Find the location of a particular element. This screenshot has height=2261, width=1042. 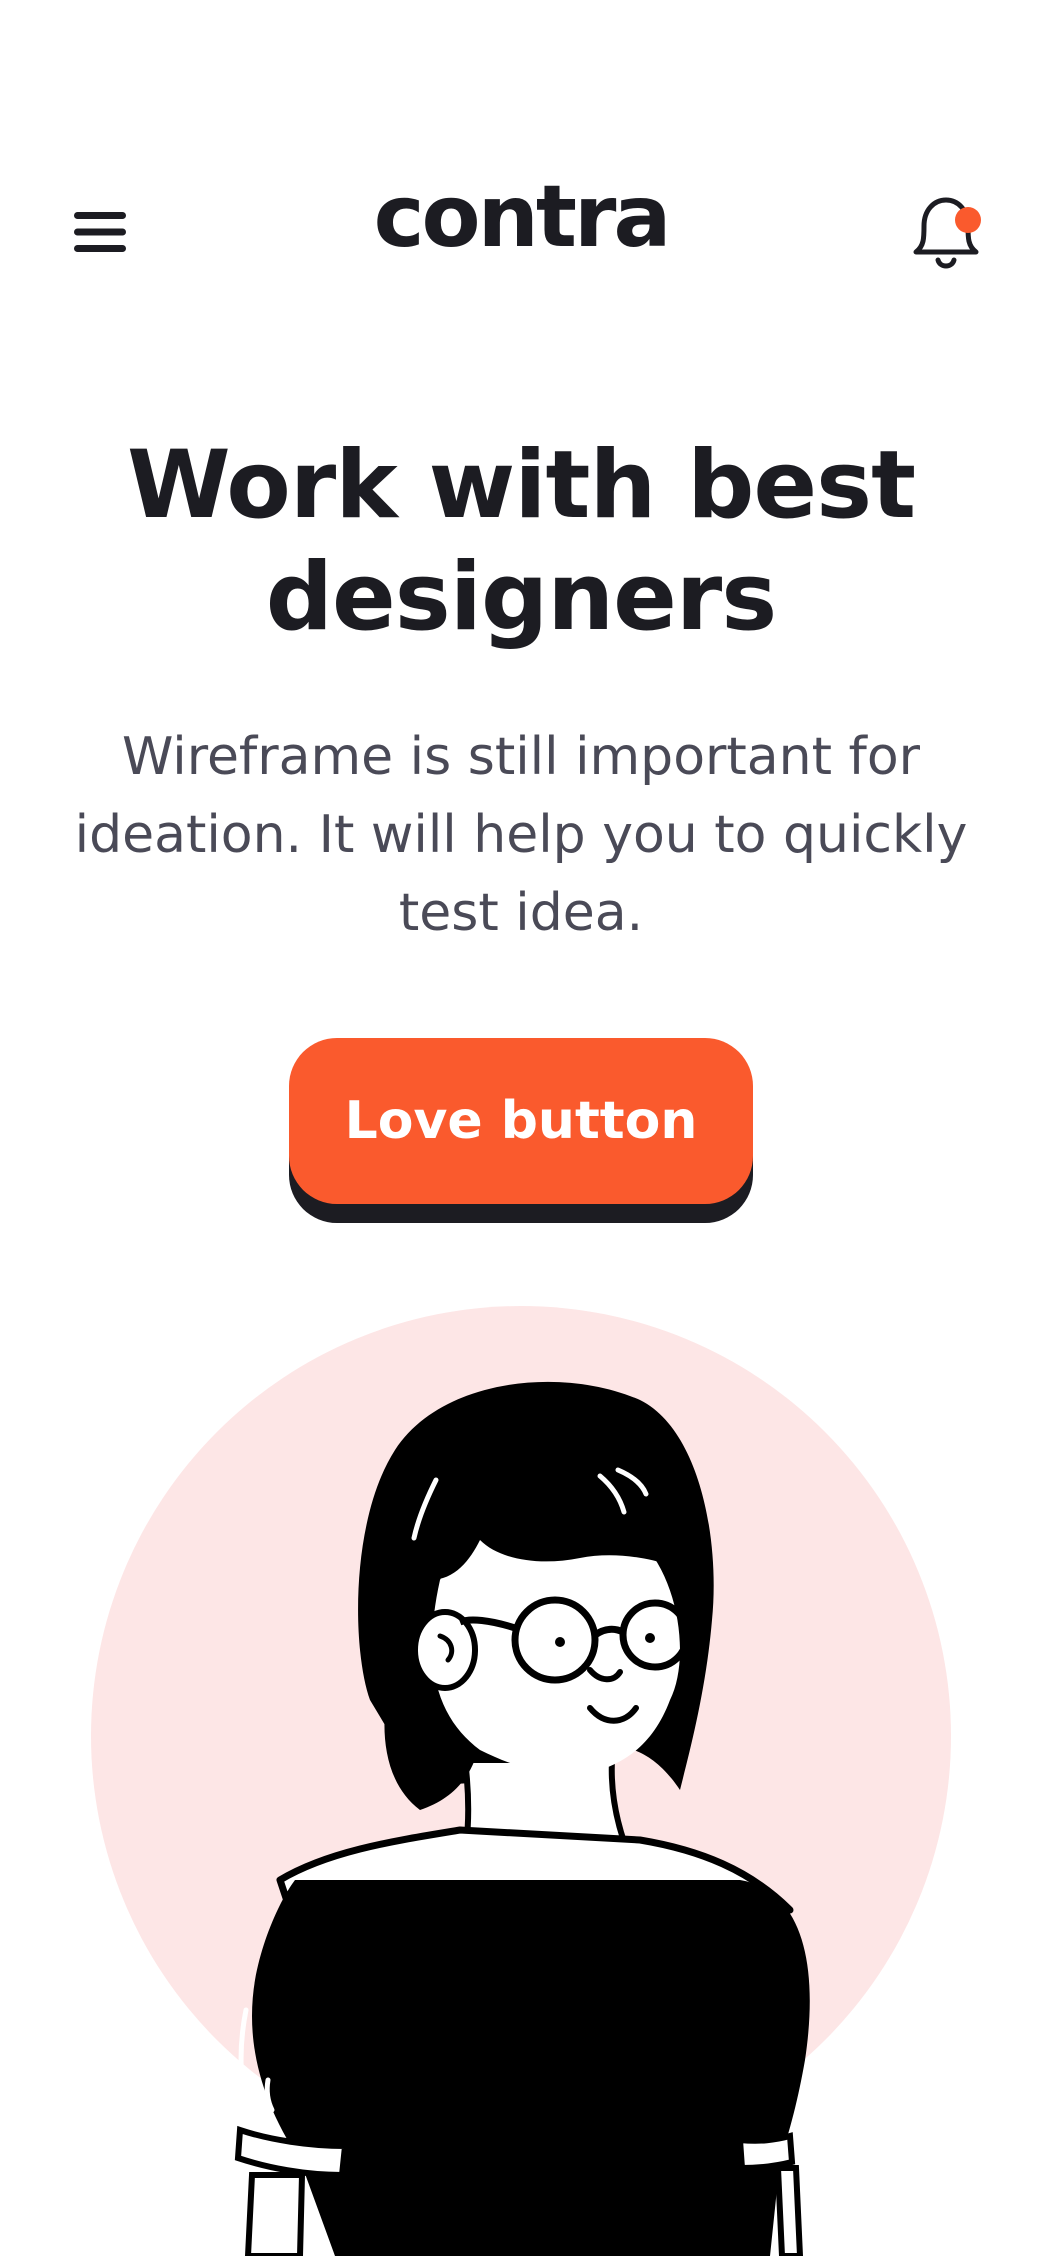

love-button: Love button is located at coordinates (521, 1121).